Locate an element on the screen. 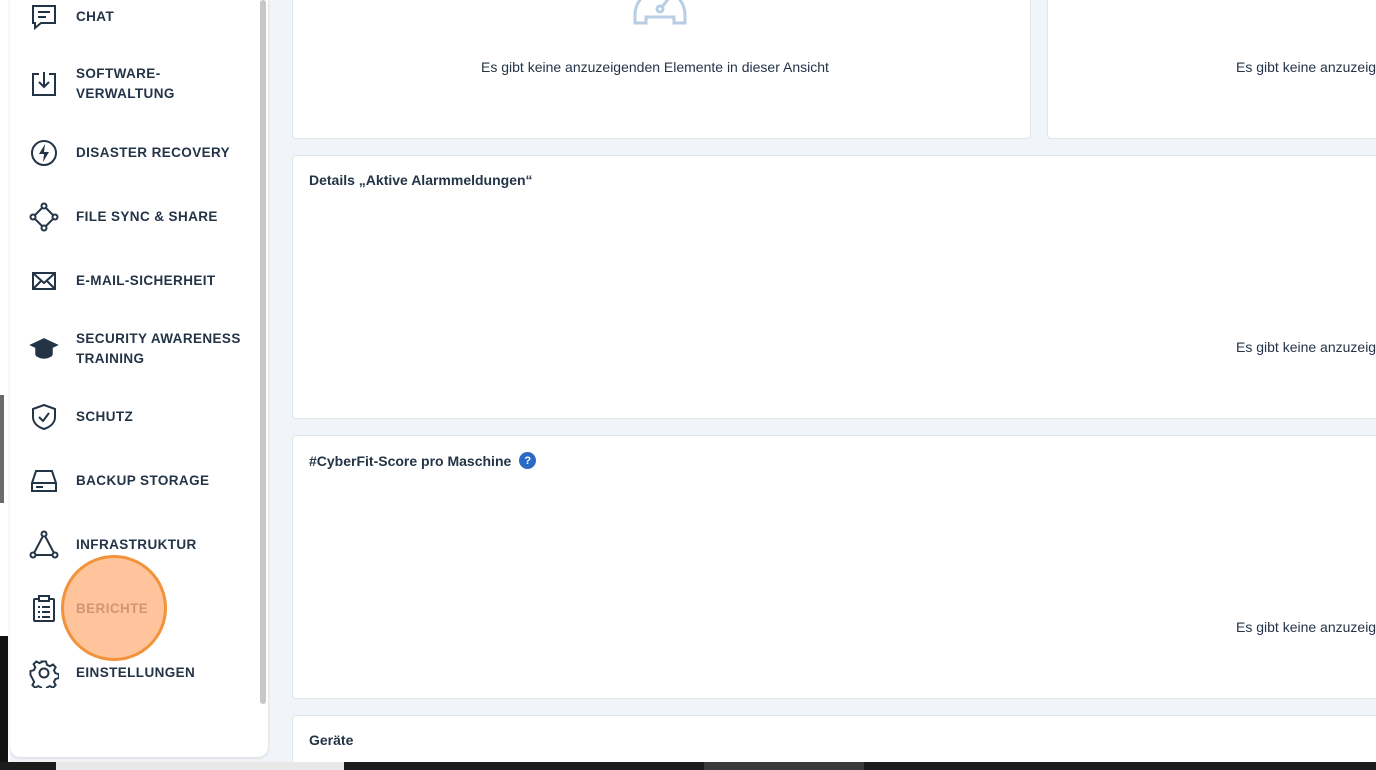  triangle-nodes-icon is located at coordinates (44, 545).